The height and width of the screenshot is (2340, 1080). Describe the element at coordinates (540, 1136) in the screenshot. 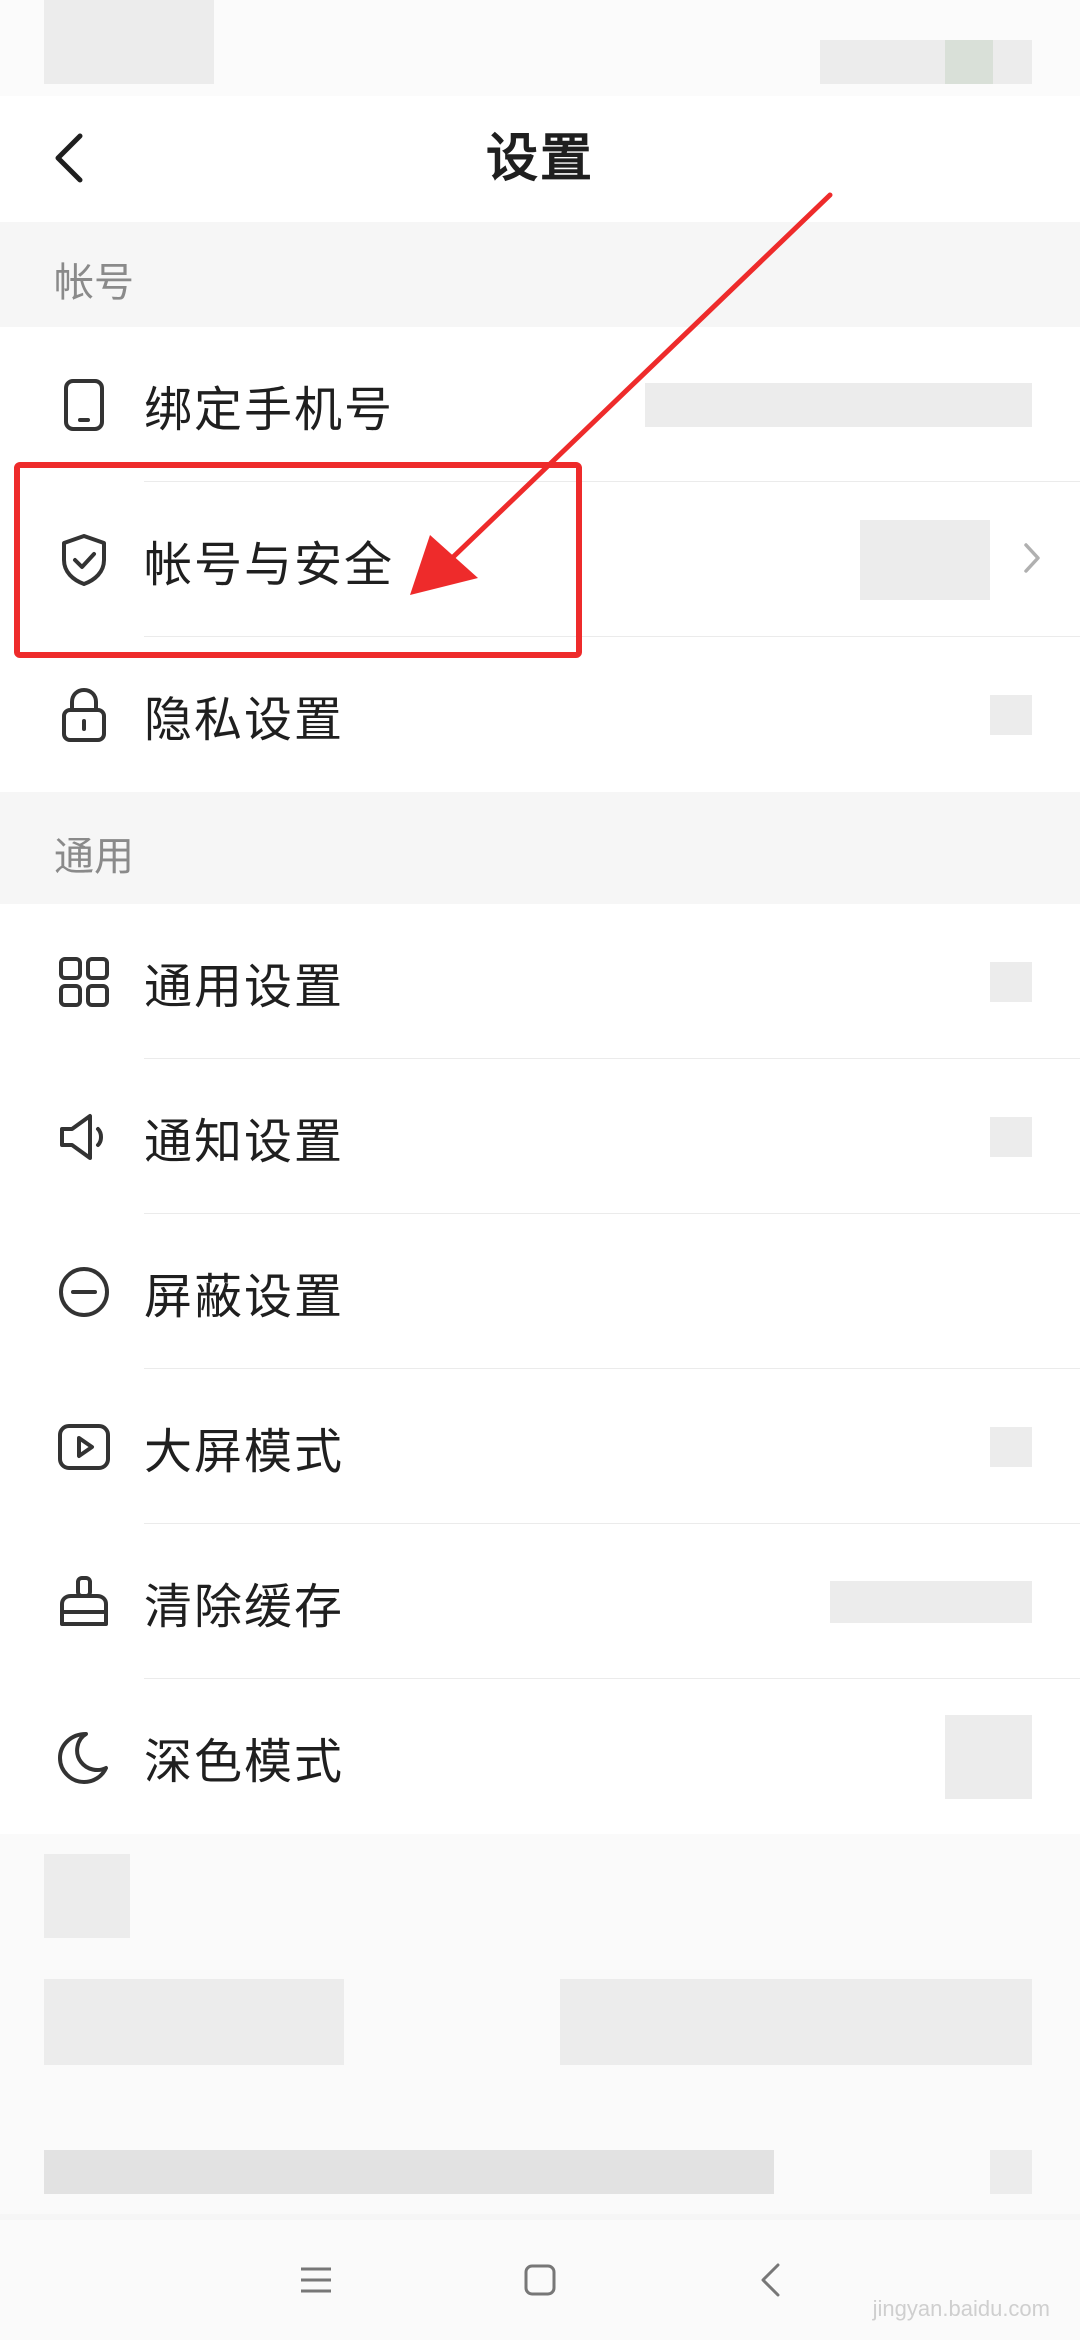

I see `settings-item-notifications: 通知设置` at that location.